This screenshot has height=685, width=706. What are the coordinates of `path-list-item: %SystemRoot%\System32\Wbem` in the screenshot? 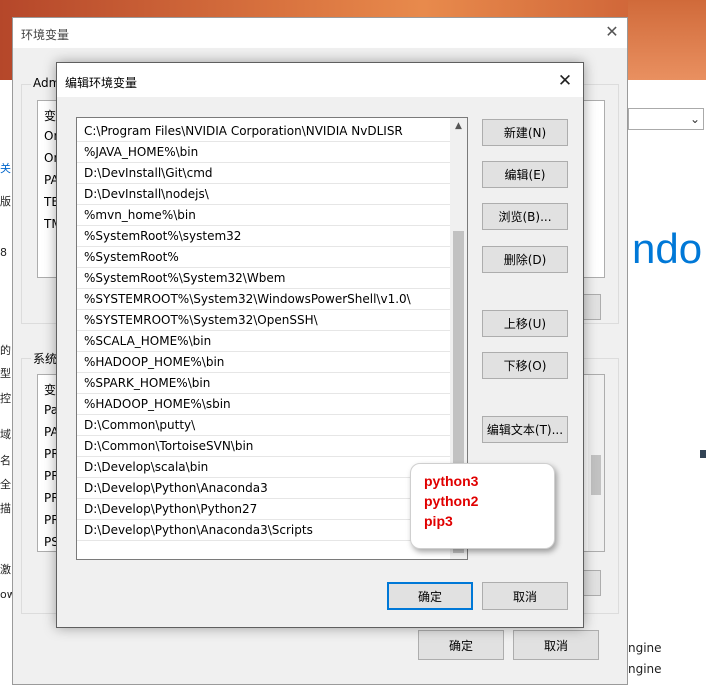 It's located at (264, 278).